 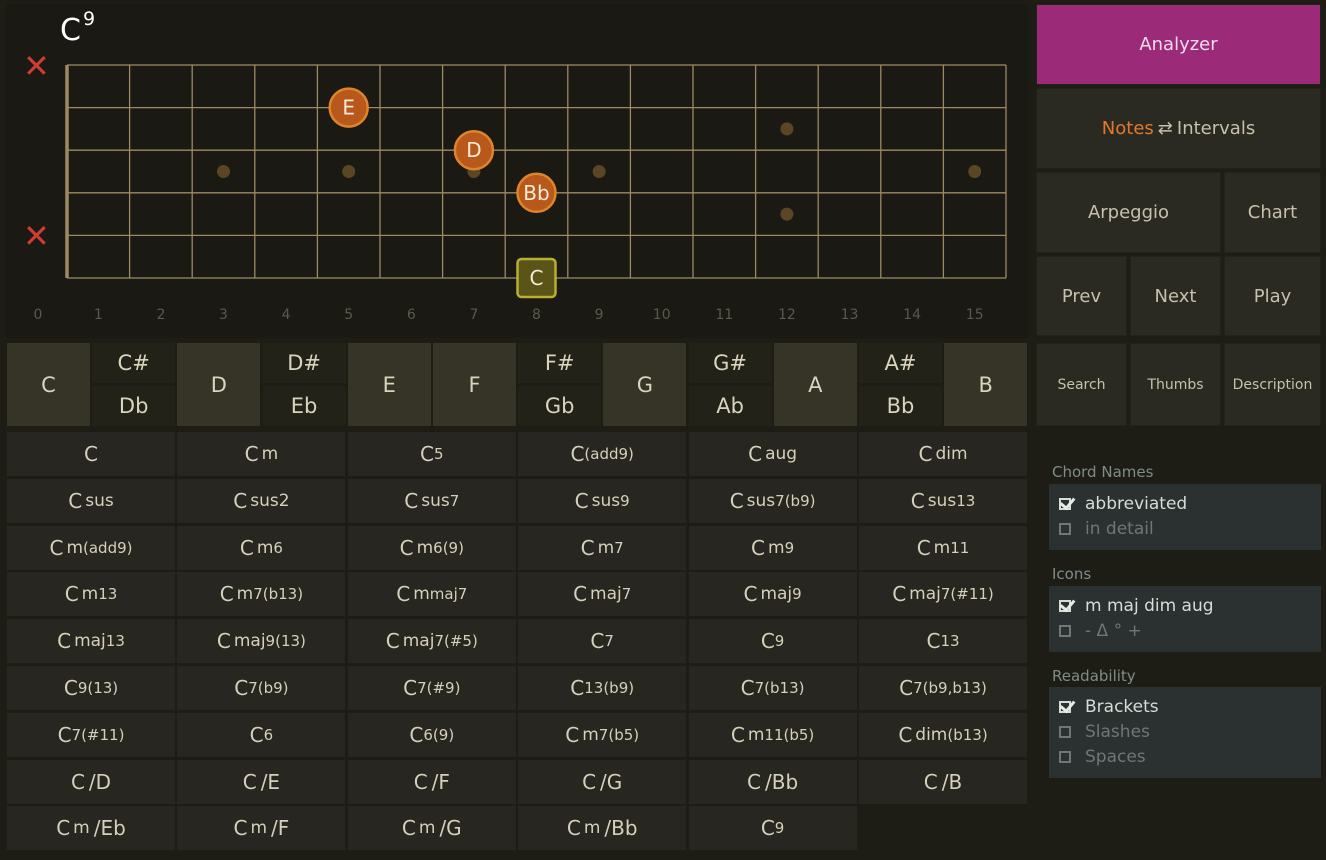 What do you see at coordinates (304, 406) in the screenshot?
I see `key-eb: Eb` at bounding box center [304, 406].